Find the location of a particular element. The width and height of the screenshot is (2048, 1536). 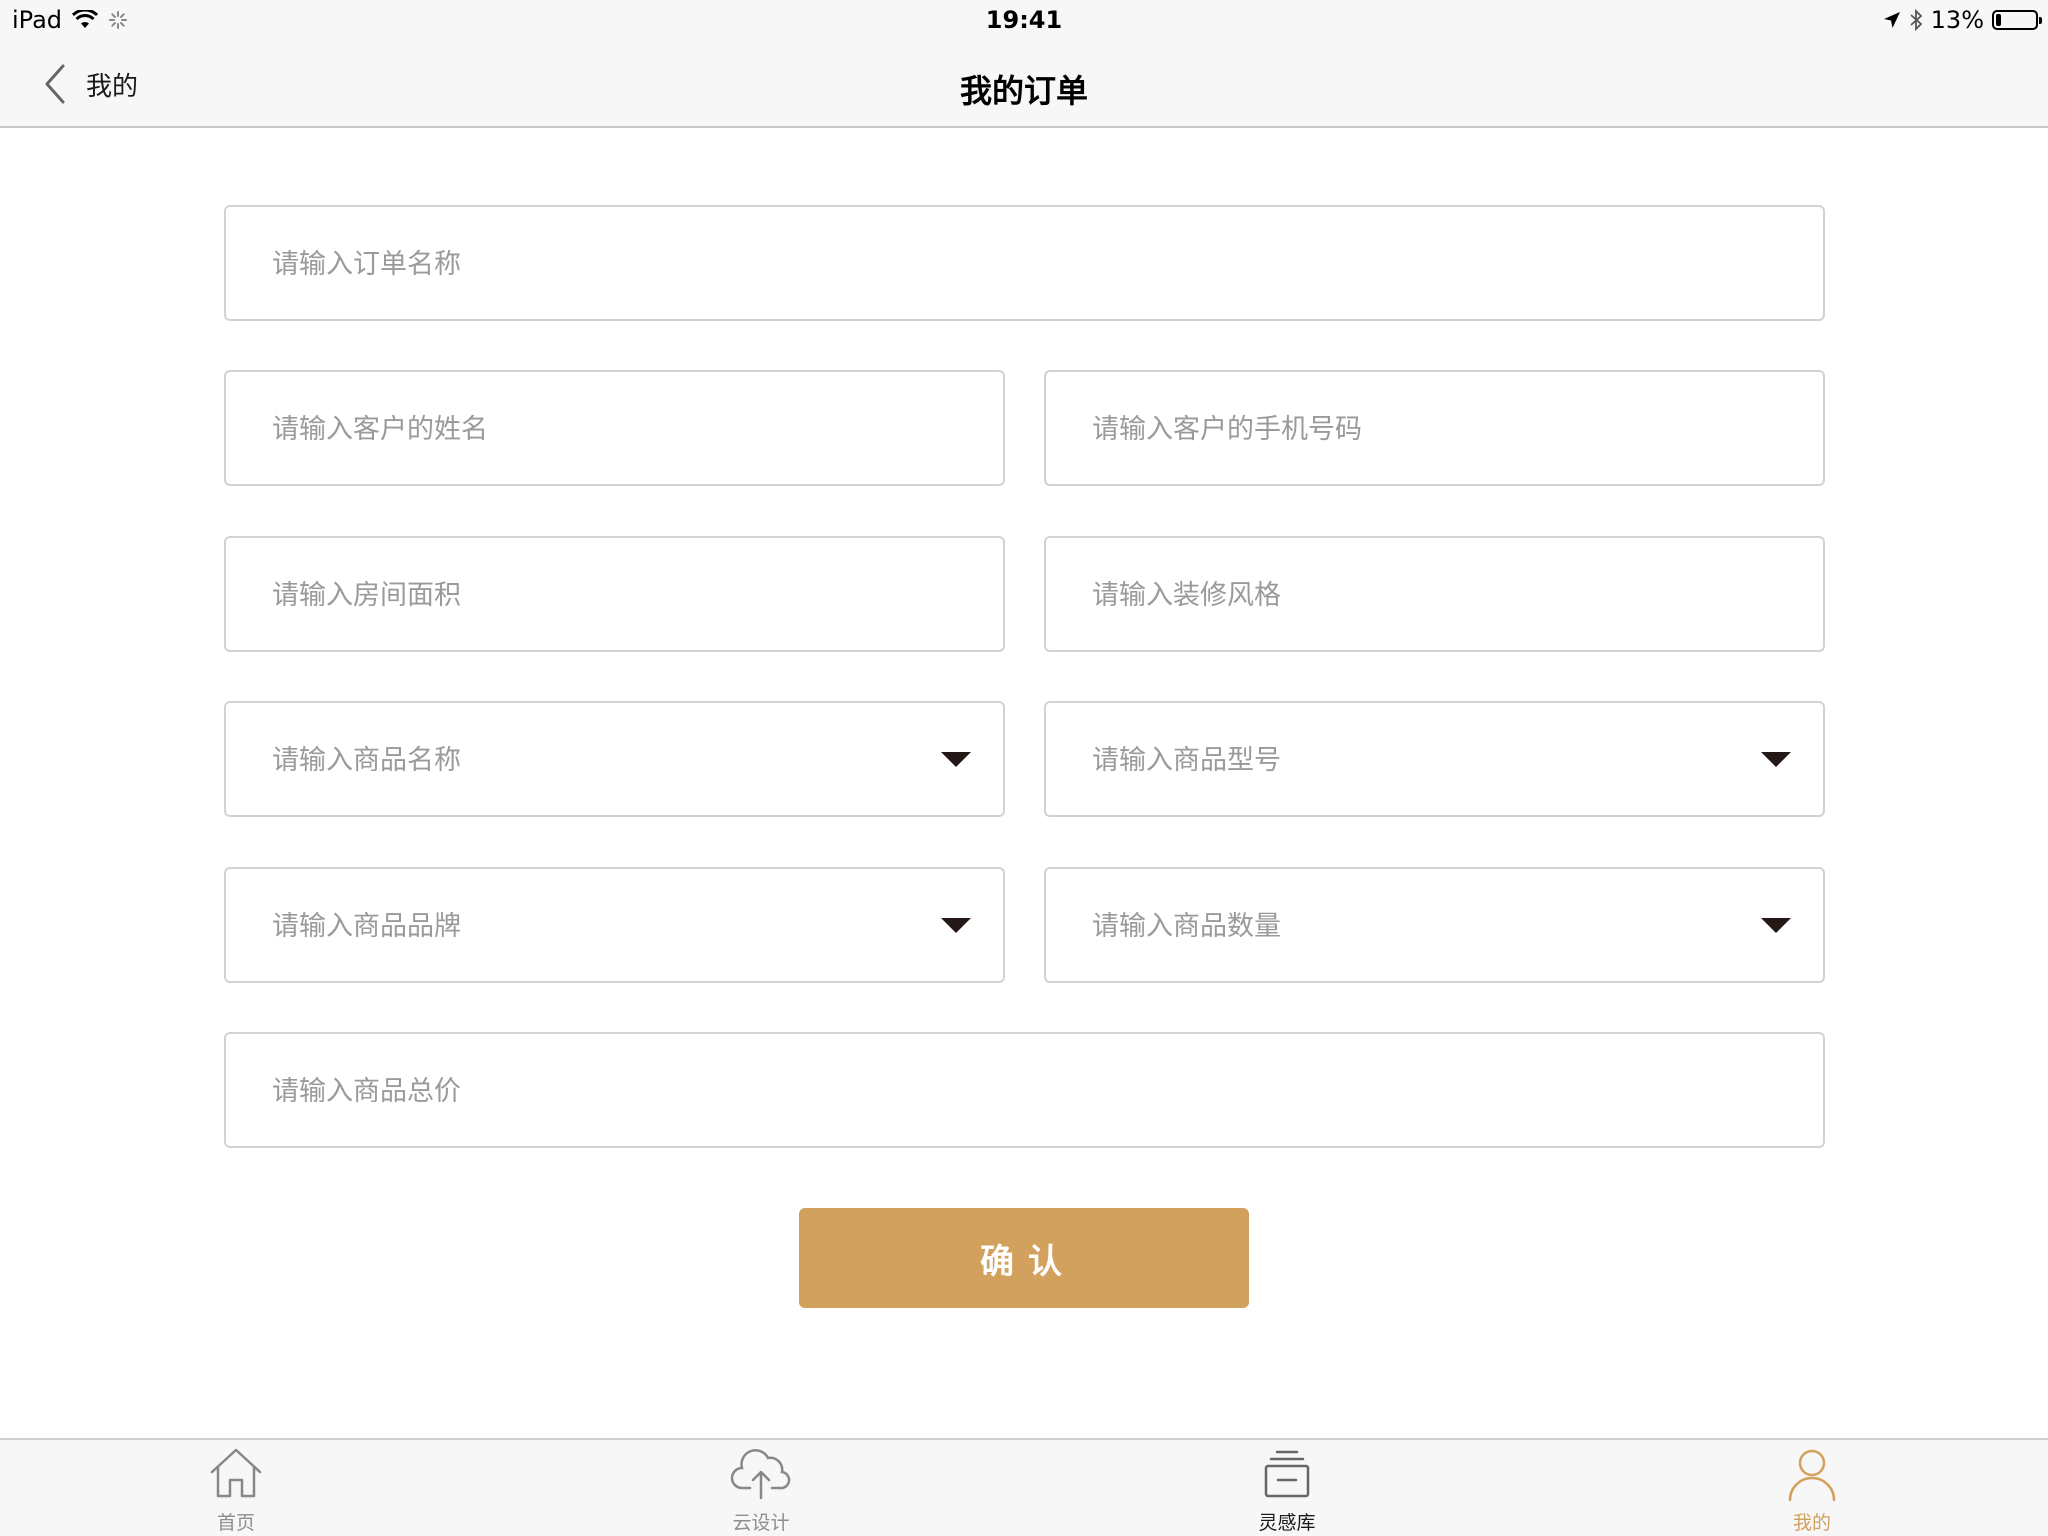

product-name-dropdown-icon is located at coordinates (956, 759).